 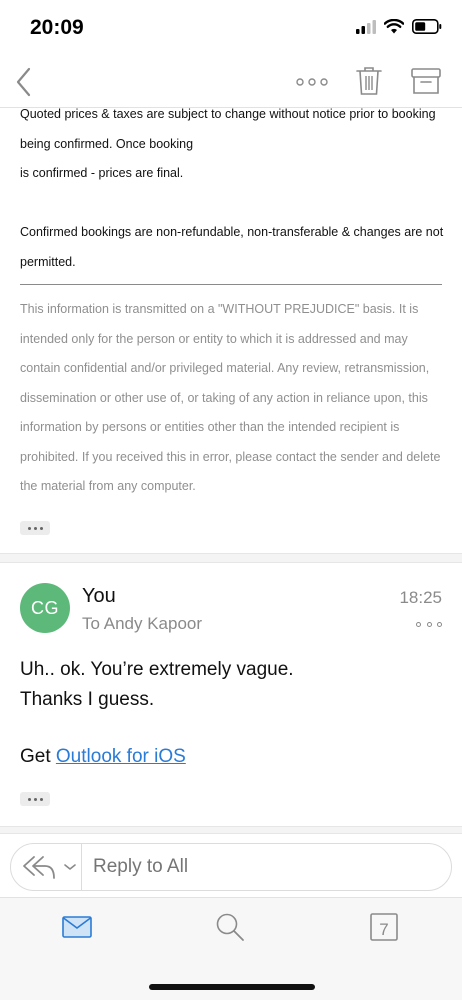 What do you see at coordinates (366, 29) in the screenshot?
I see `signal-icon` at bounding box center [366, 29].